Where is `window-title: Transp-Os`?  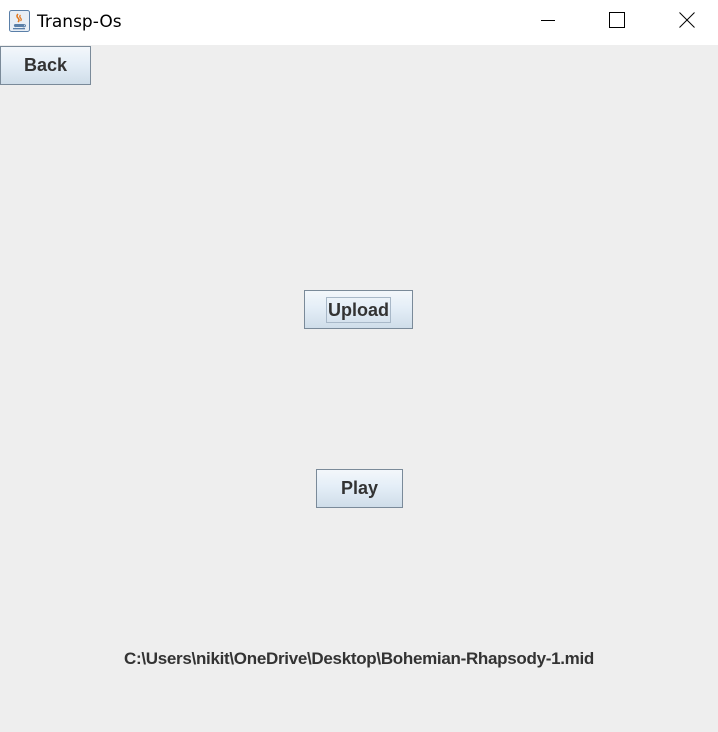 window-title: Transp-Os is located at coordinates (79, 22).